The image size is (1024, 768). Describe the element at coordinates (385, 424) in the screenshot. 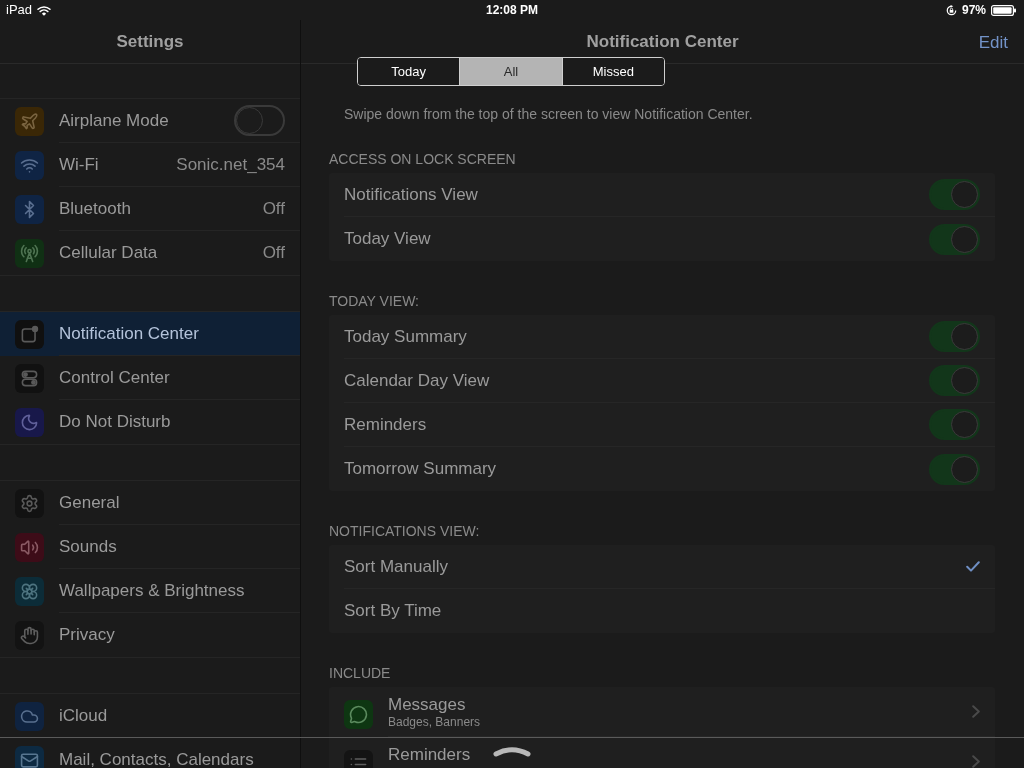

I see `setting-label: Reminders` at that location.